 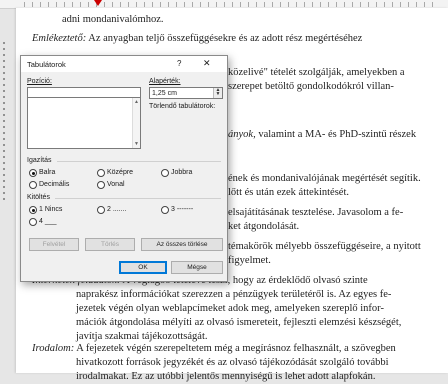 I want to click on align-decimal-label: Decimális, so click(x=54, y=184).